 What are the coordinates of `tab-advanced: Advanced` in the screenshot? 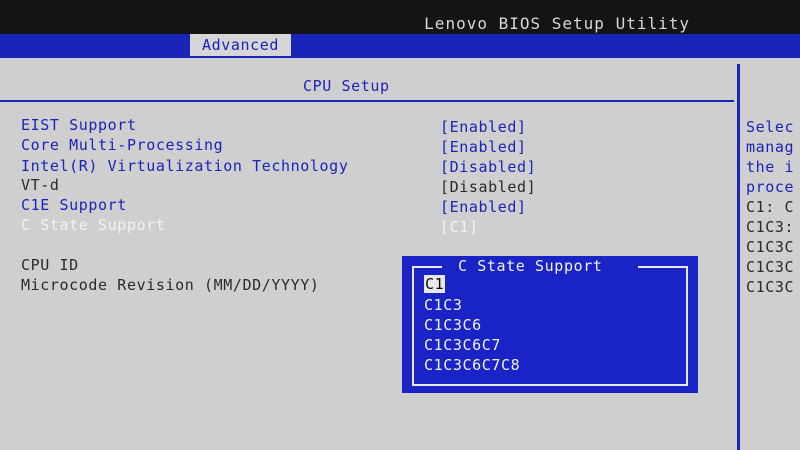 It's located at (241, 45).